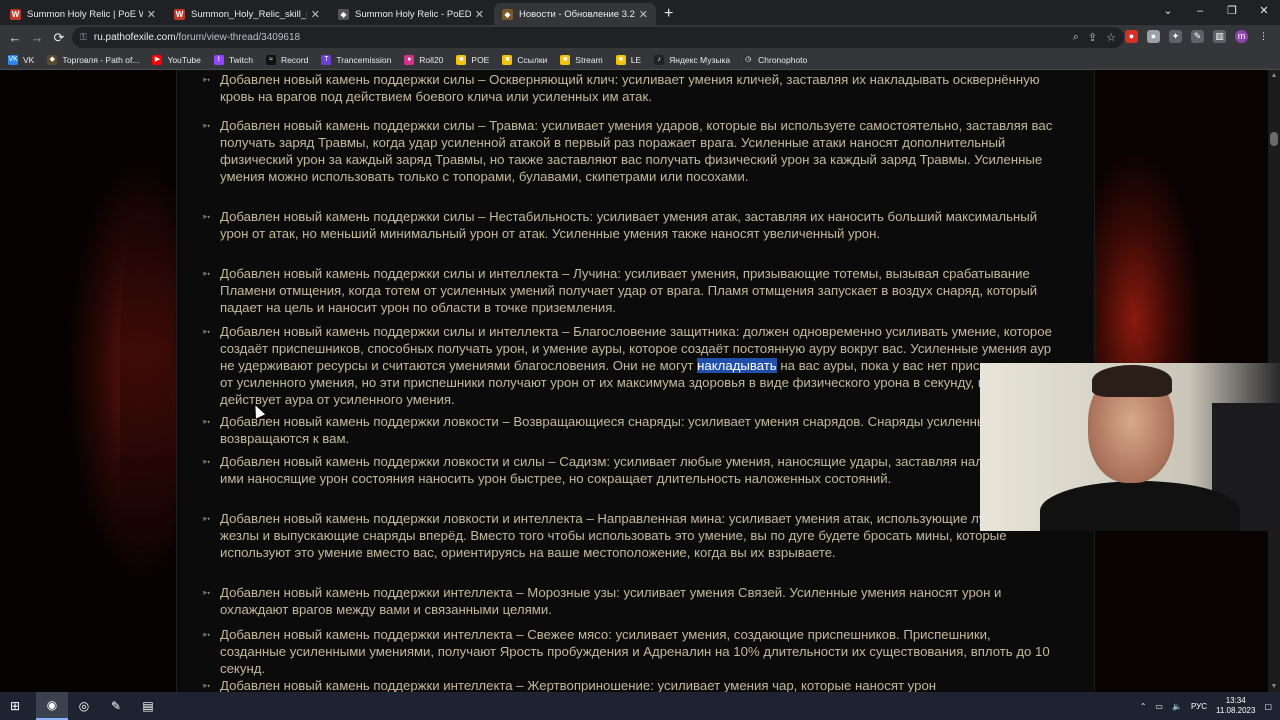 This screenshot has width=1280, height=720. I want to click on taskbar: ⊞ ◉ ◎ ✎ ▤ ⌃ ▭ 🔈 РУС 13:34 11.08.2023 ▢, so click(640, 706).